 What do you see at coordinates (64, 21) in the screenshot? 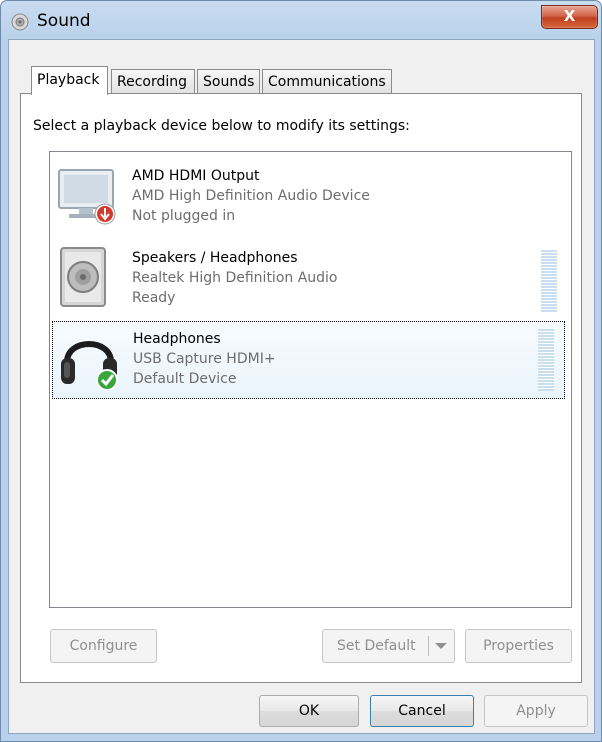
I see `window-title: Sound` at bounding box center [64, 21].